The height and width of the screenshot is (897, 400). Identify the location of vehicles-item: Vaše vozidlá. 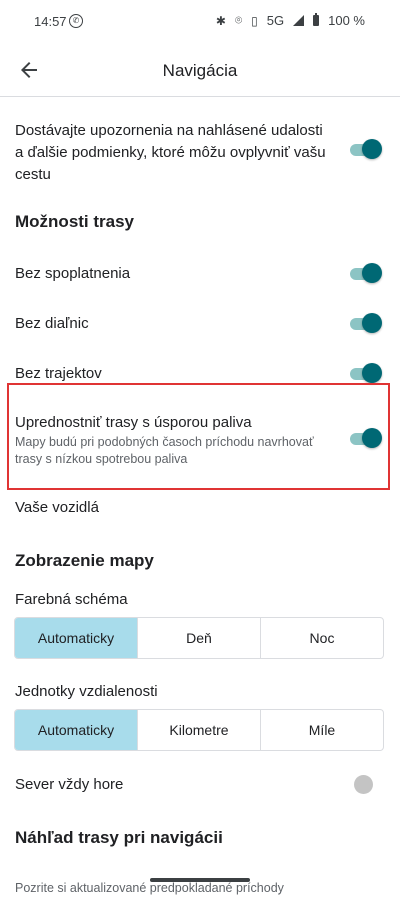
(57, 507).